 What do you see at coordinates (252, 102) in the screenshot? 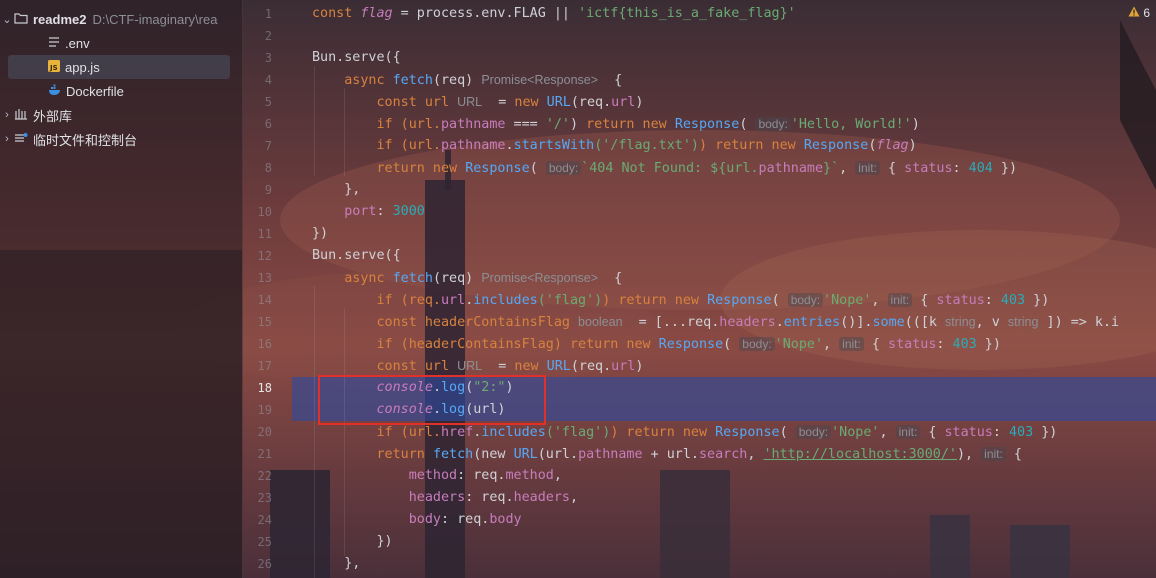
I see `line-number: 5` at bounding box center [252, 102].